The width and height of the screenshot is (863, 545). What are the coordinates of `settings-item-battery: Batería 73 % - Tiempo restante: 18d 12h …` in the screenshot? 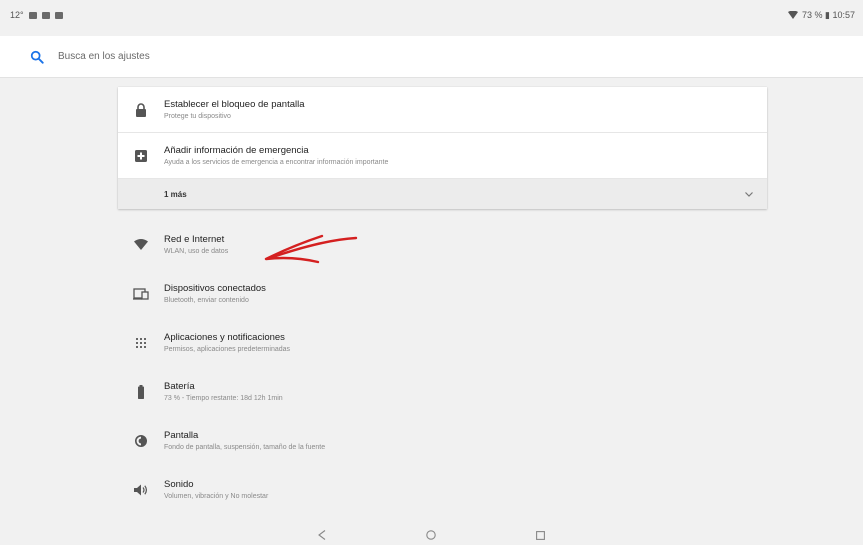 It's located at (442, 391).